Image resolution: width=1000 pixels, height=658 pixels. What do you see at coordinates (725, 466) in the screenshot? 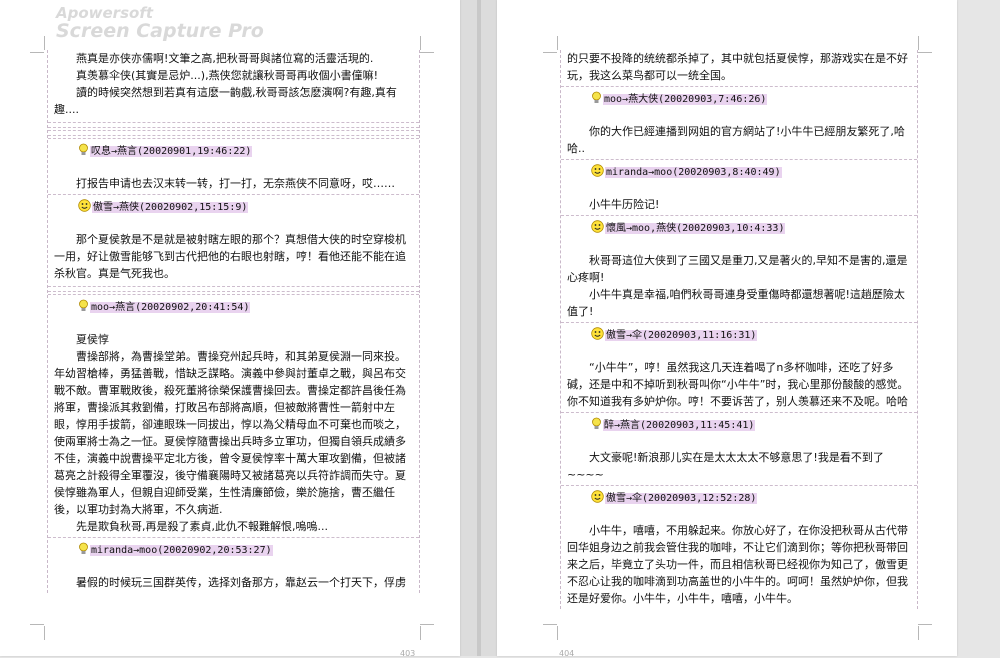
I see `post-text: 大文豪呢!新浪那儿实在是太太太太不够意思了!我是看不到了~~~~` at bounding box center [725, 466].